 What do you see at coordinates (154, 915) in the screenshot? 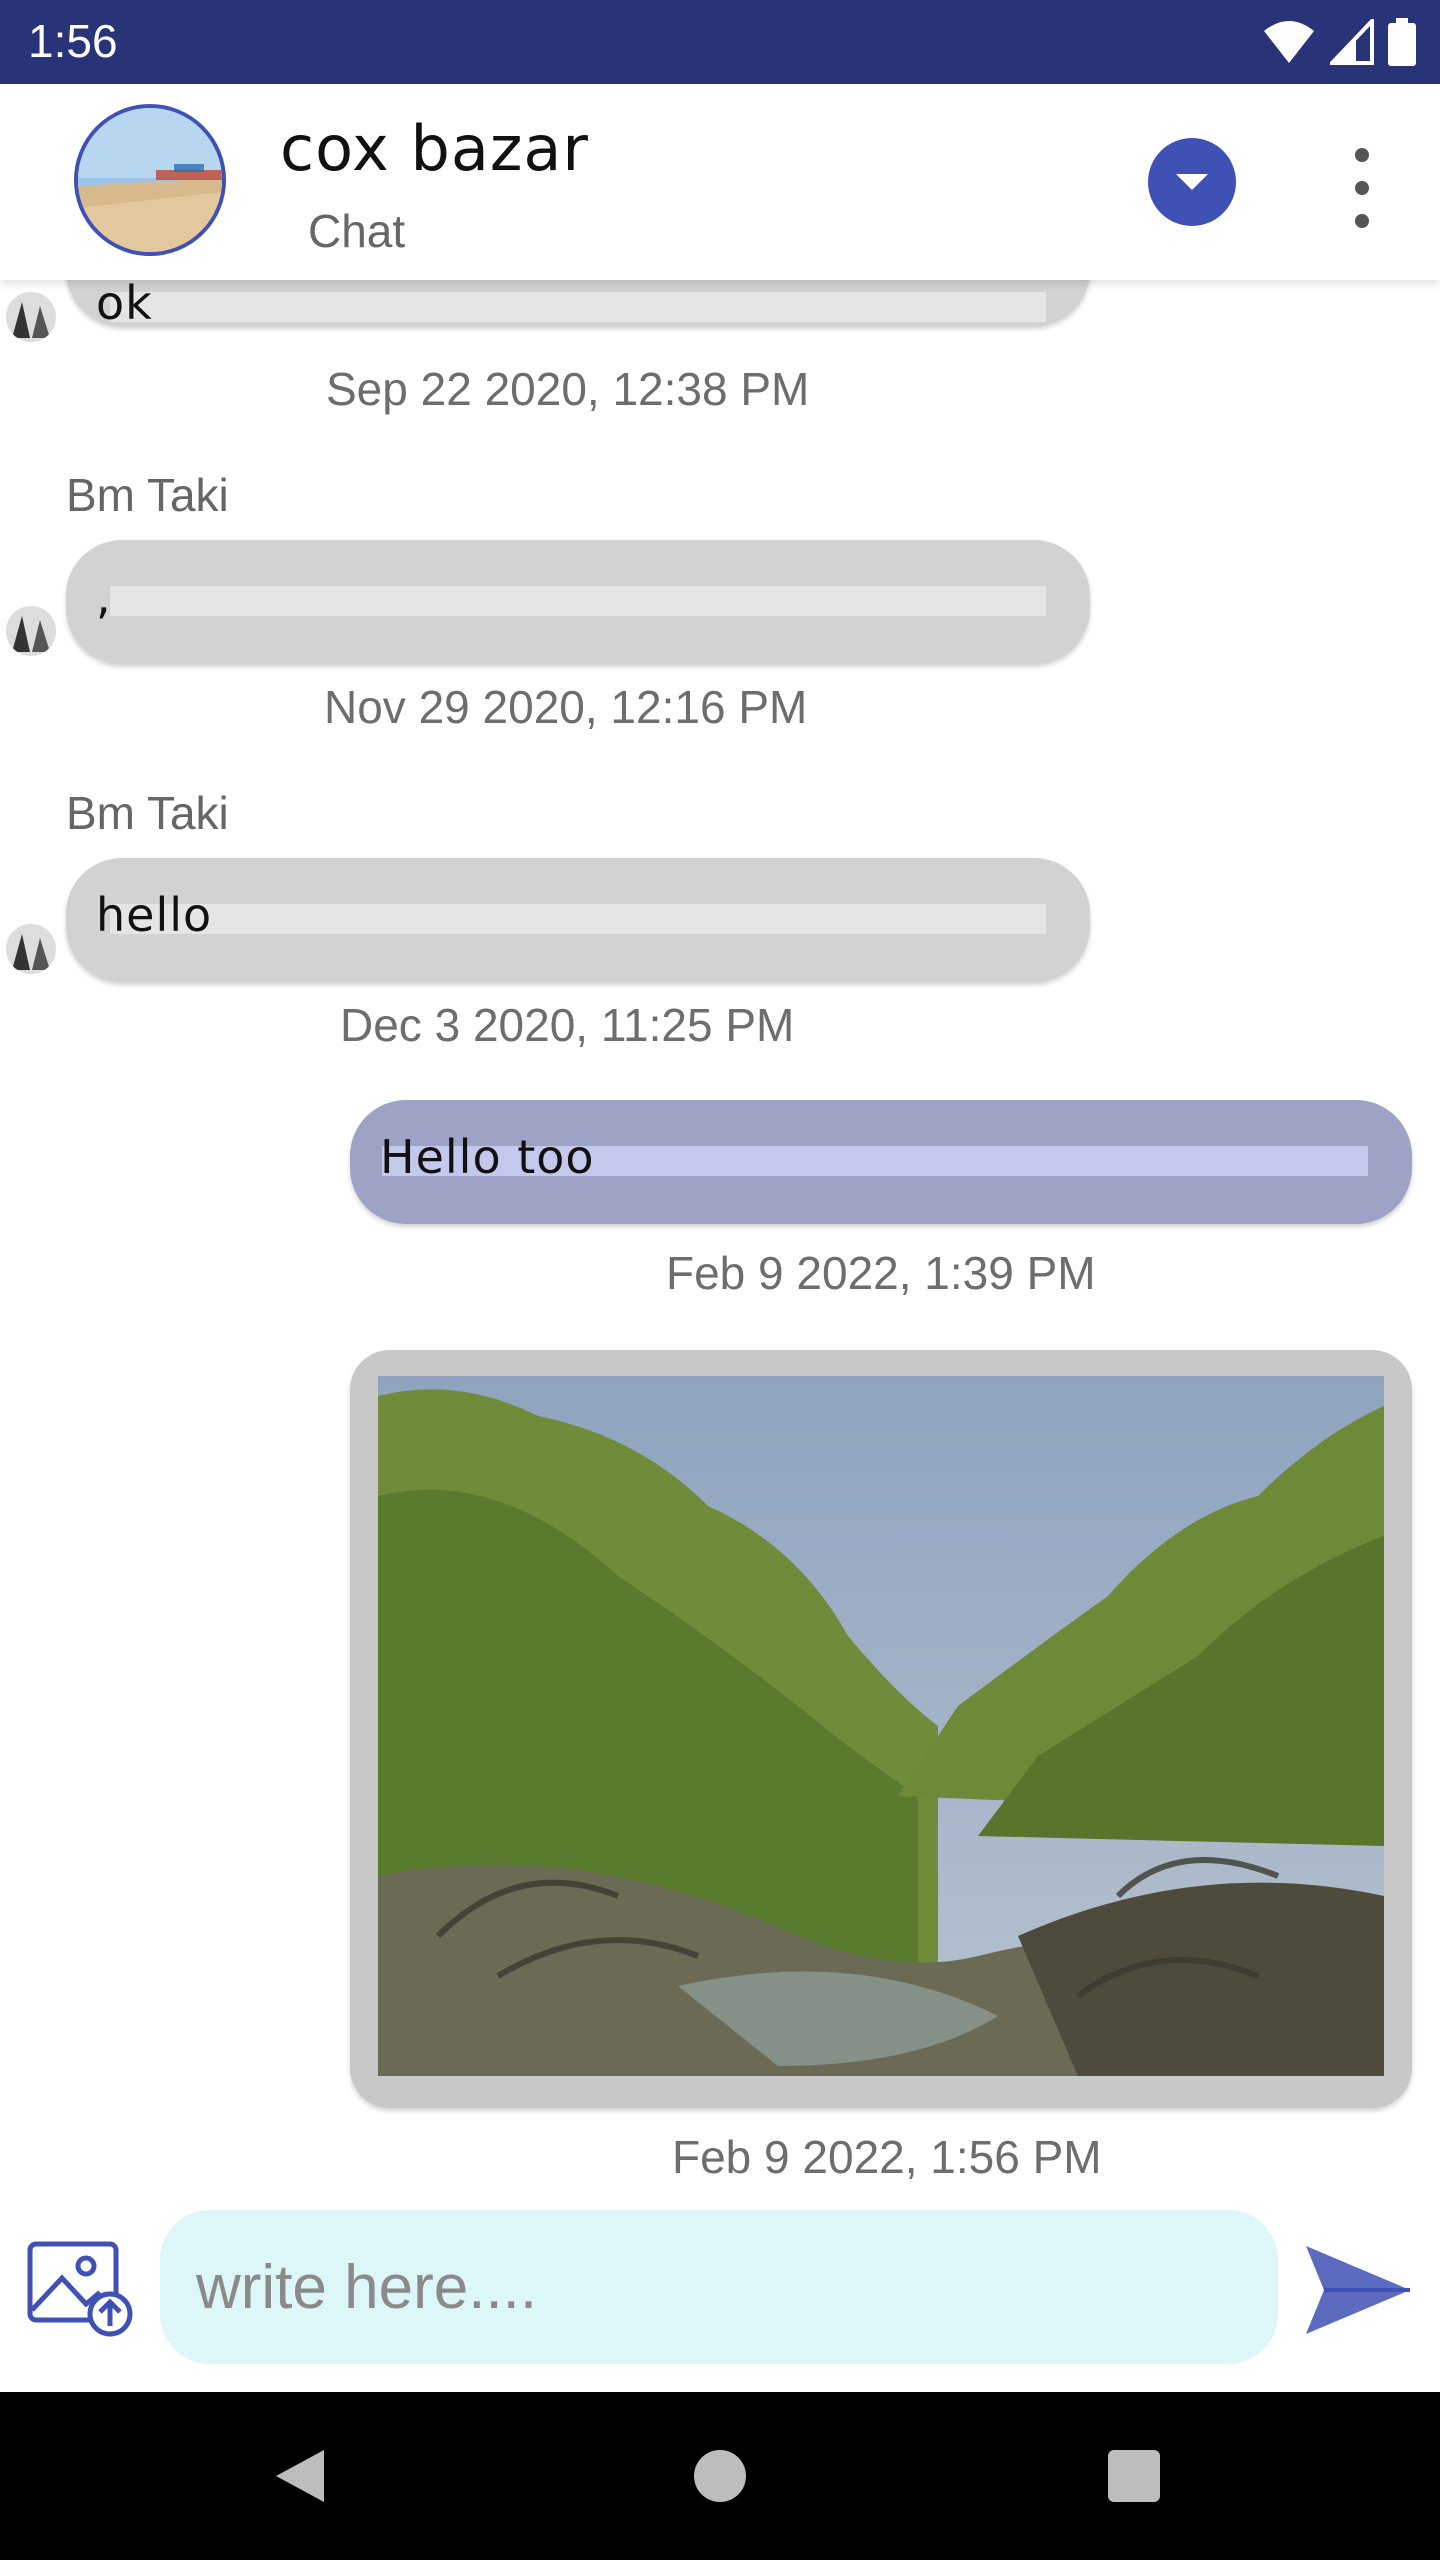
I see `message-text: hello` at bounding box center [154, 915].